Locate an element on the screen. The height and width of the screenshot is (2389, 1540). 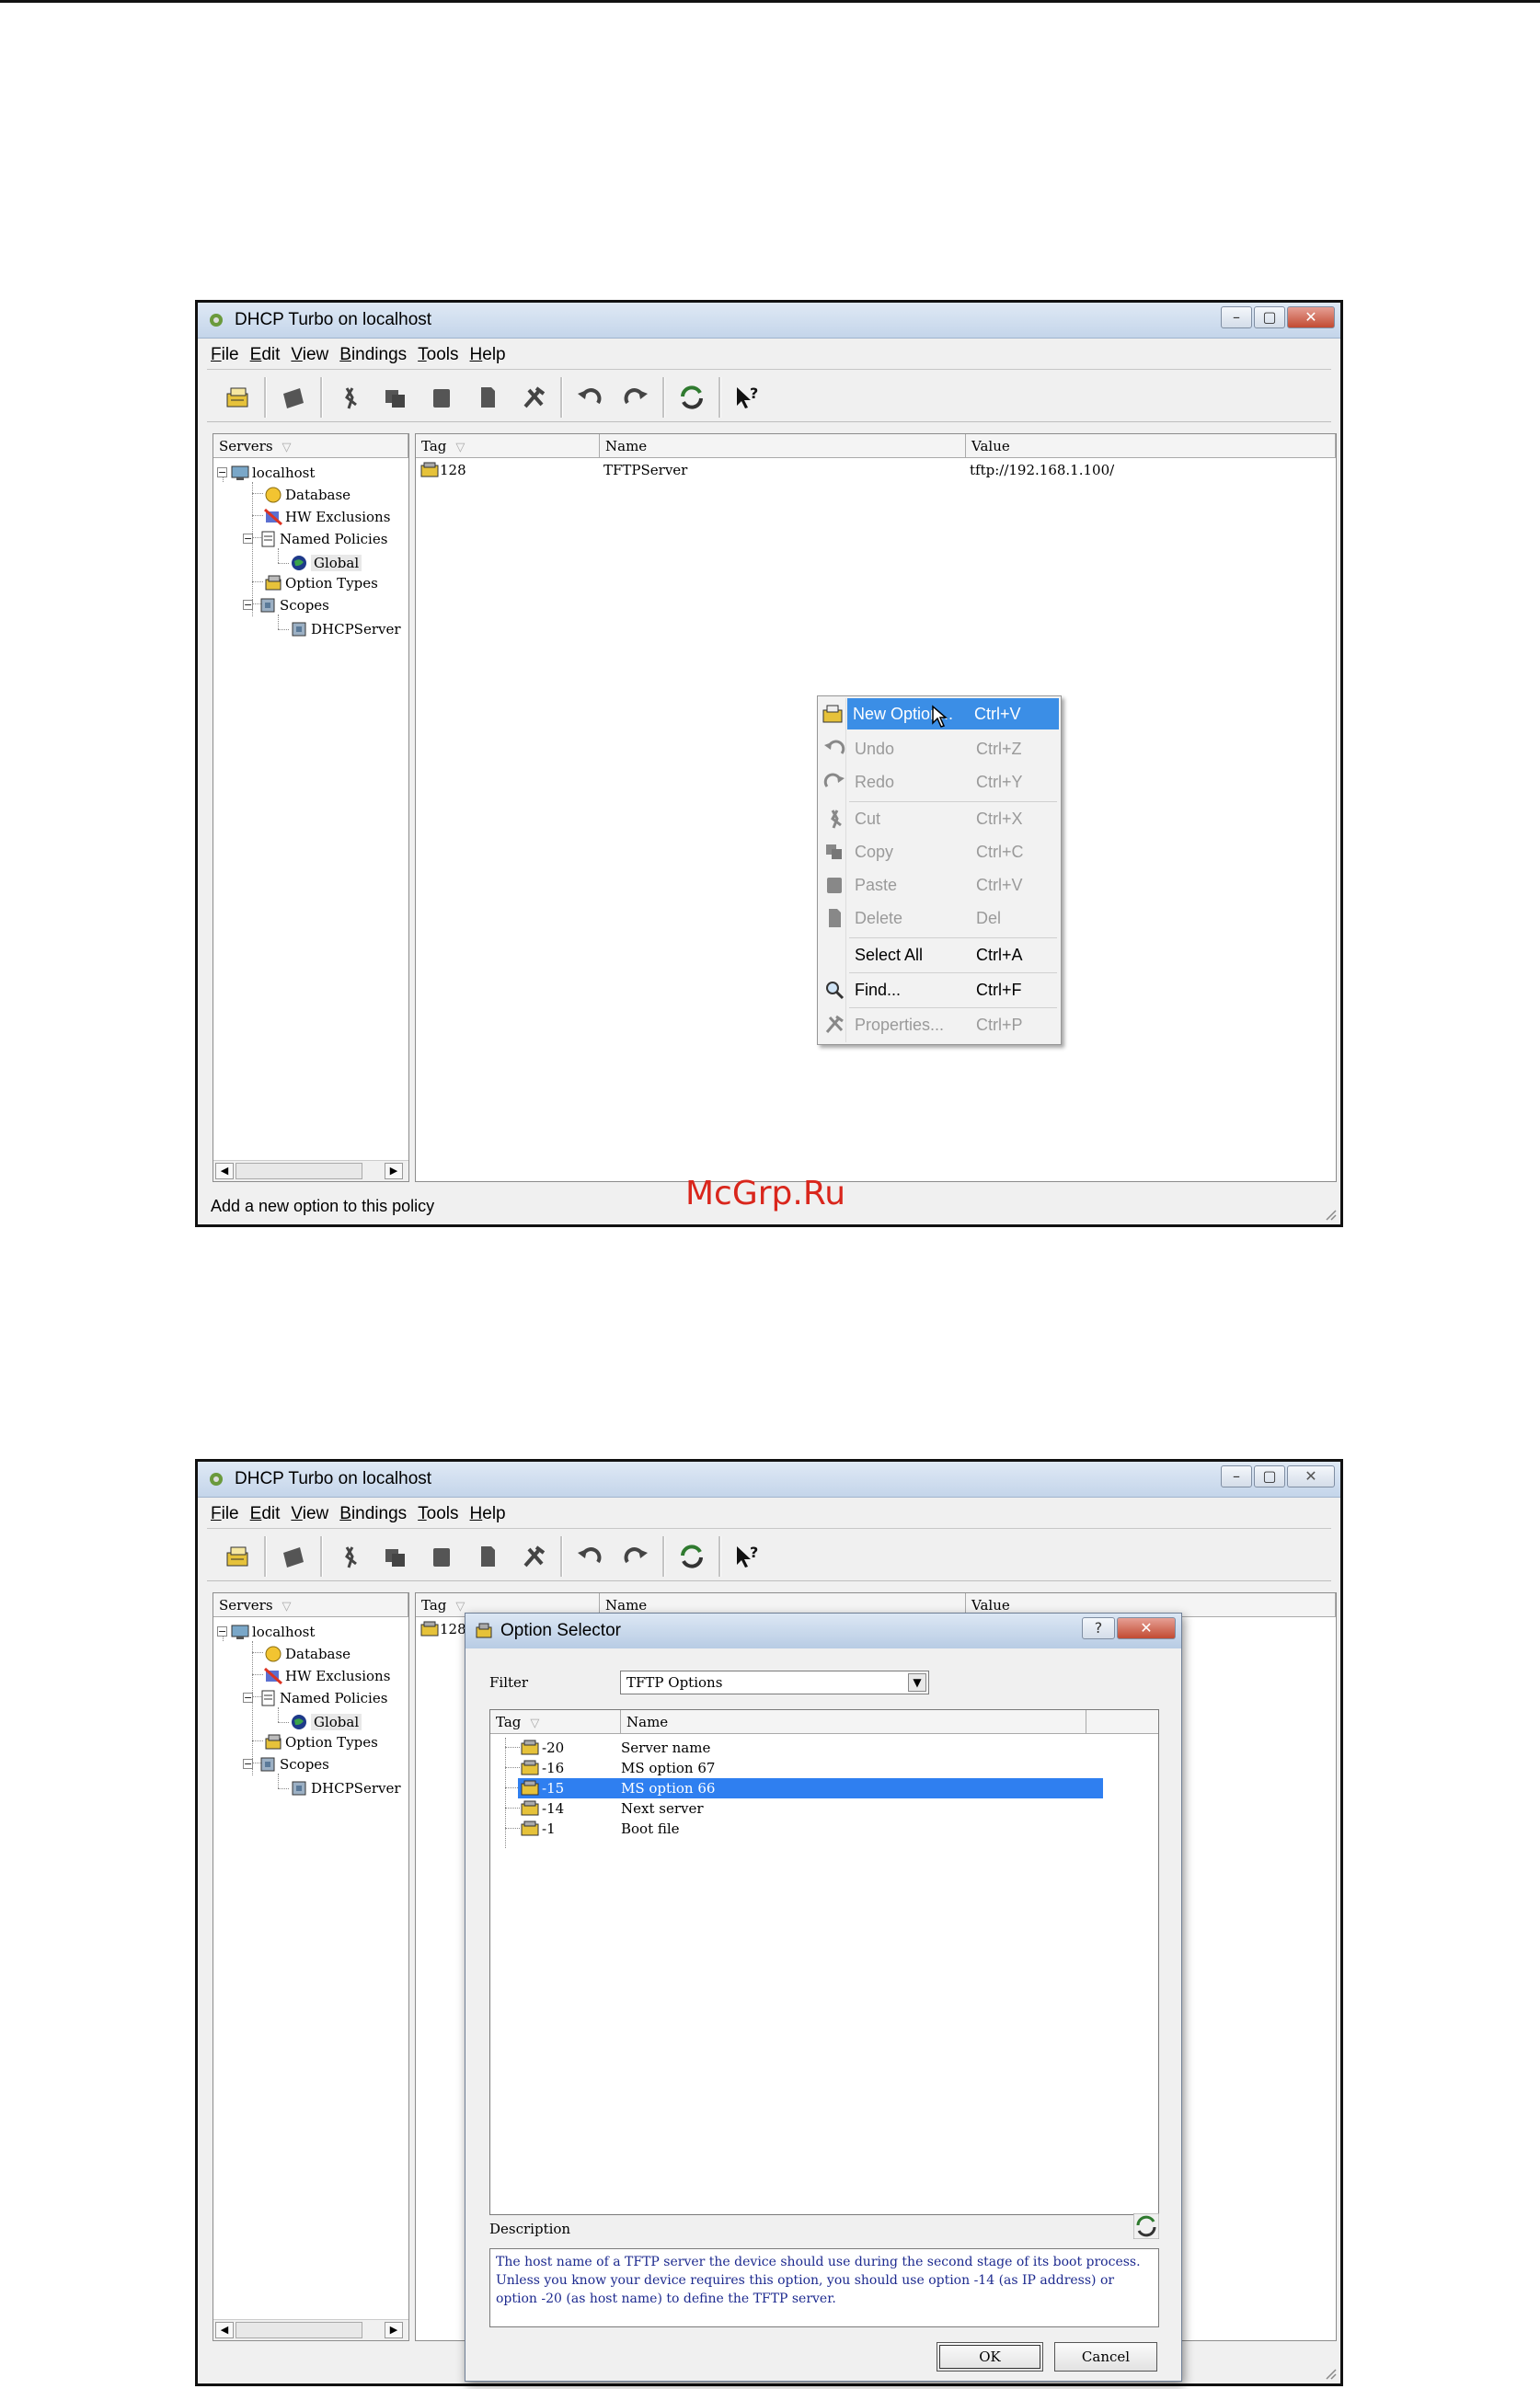
ok-button: OK is located at coordinates (990, 2357).